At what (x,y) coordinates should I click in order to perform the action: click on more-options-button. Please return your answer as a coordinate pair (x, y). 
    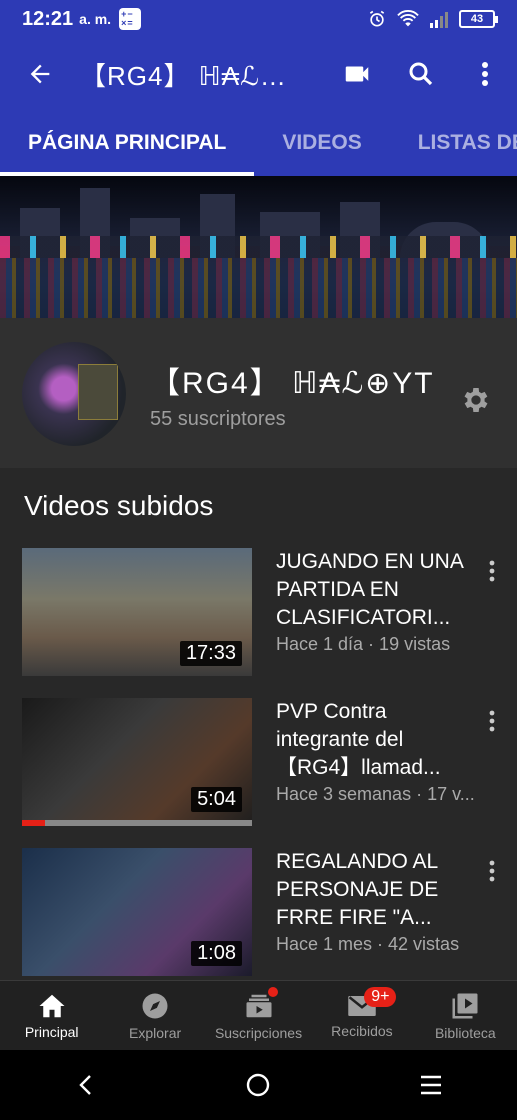
    Looking at the image, I should click on (485, 74).